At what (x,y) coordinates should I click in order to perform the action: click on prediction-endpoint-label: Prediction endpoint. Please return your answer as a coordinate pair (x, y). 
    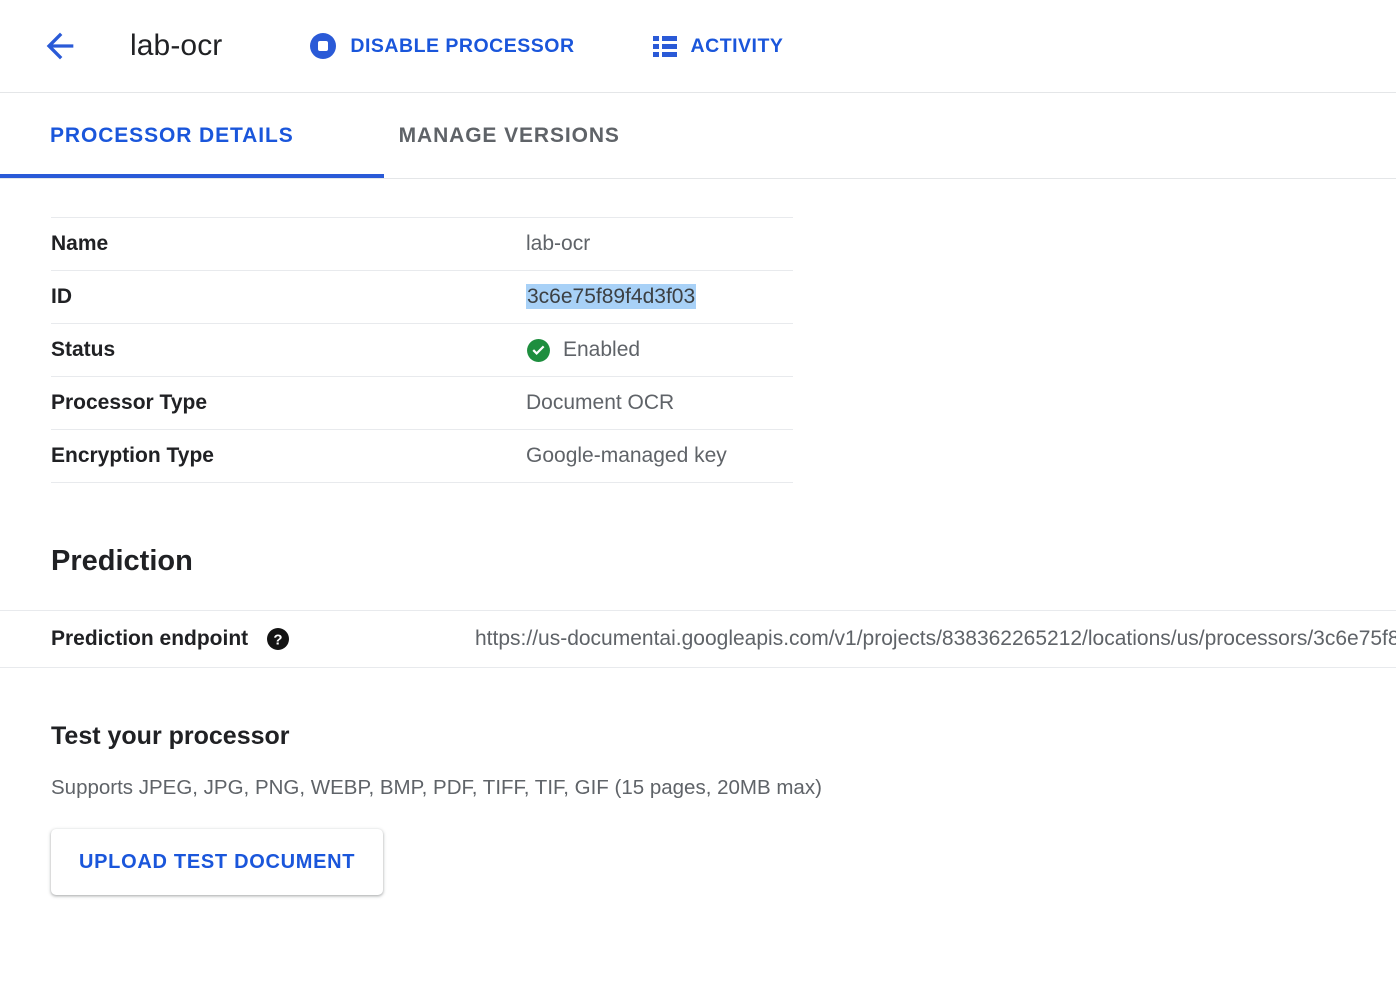
    Looking at the image, I should click on (150, 638).